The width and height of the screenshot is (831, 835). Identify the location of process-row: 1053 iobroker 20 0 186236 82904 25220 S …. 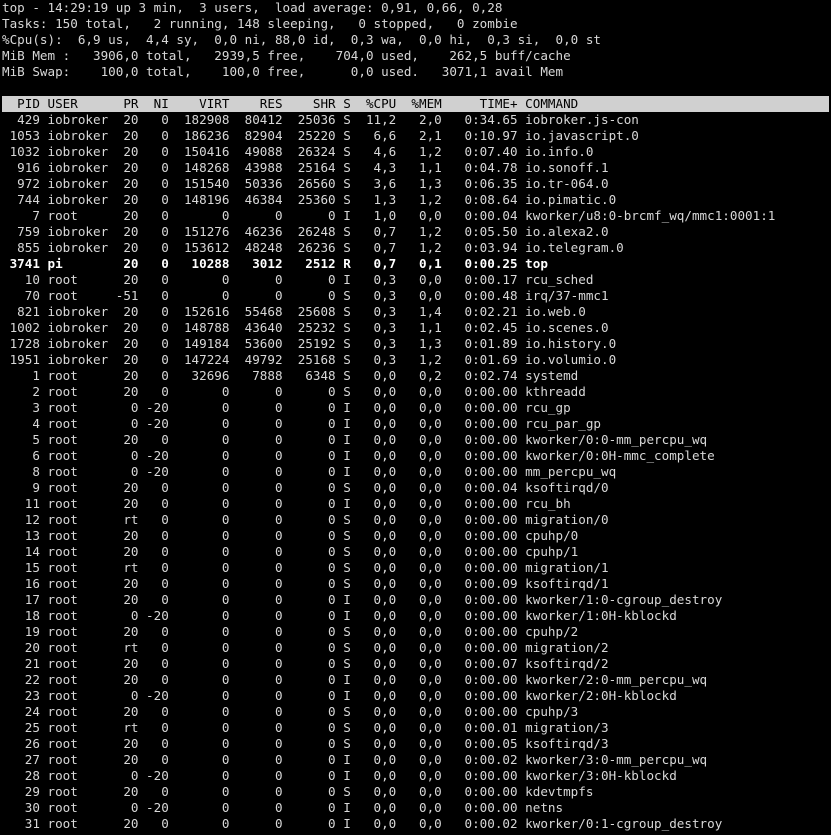
(320, 135).